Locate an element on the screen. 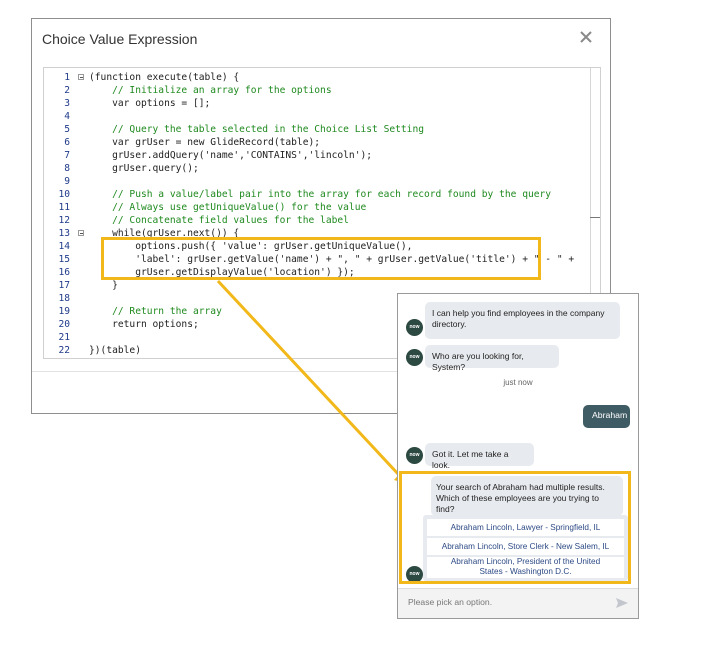 This screenshot has width=725, height=649. line-number: 5 is located at coordinates (67, 129).